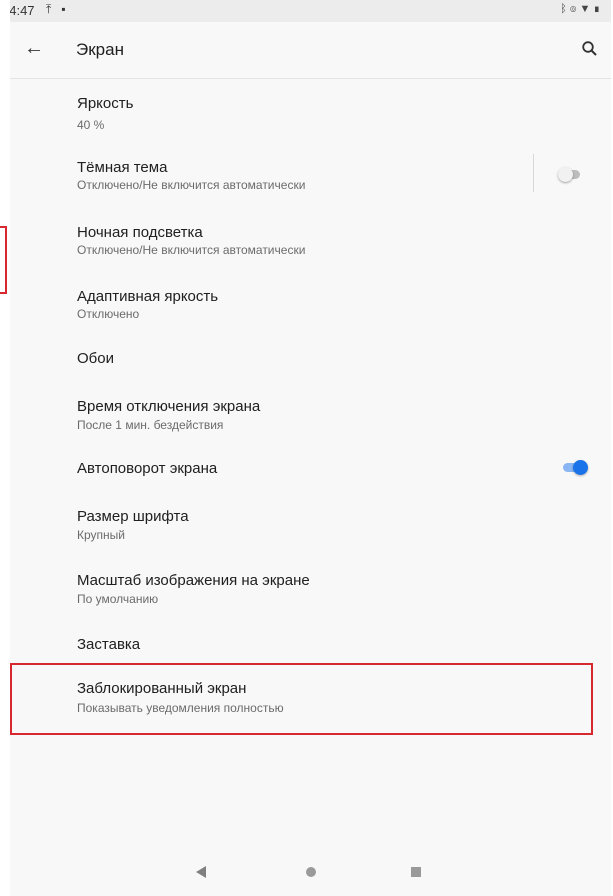 The image size is (613, 896). Describe the element at coordinates (310, 112) in the screenshot. I see `setting-brightness: Яркость 40 %` at that location.